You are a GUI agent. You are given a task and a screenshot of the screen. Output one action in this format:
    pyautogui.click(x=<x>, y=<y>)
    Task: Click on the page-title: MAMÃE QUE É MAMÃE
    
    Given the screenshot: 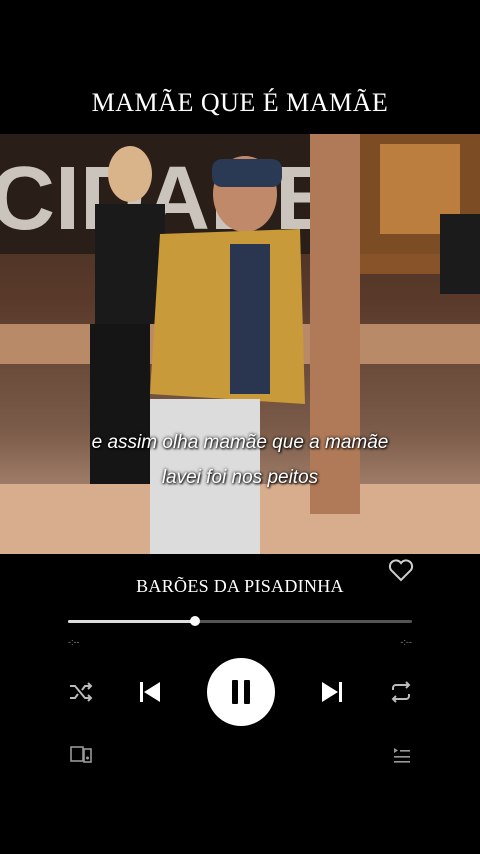 What is the action you would take?
    pyautogui.click(x=240, y=102)
    